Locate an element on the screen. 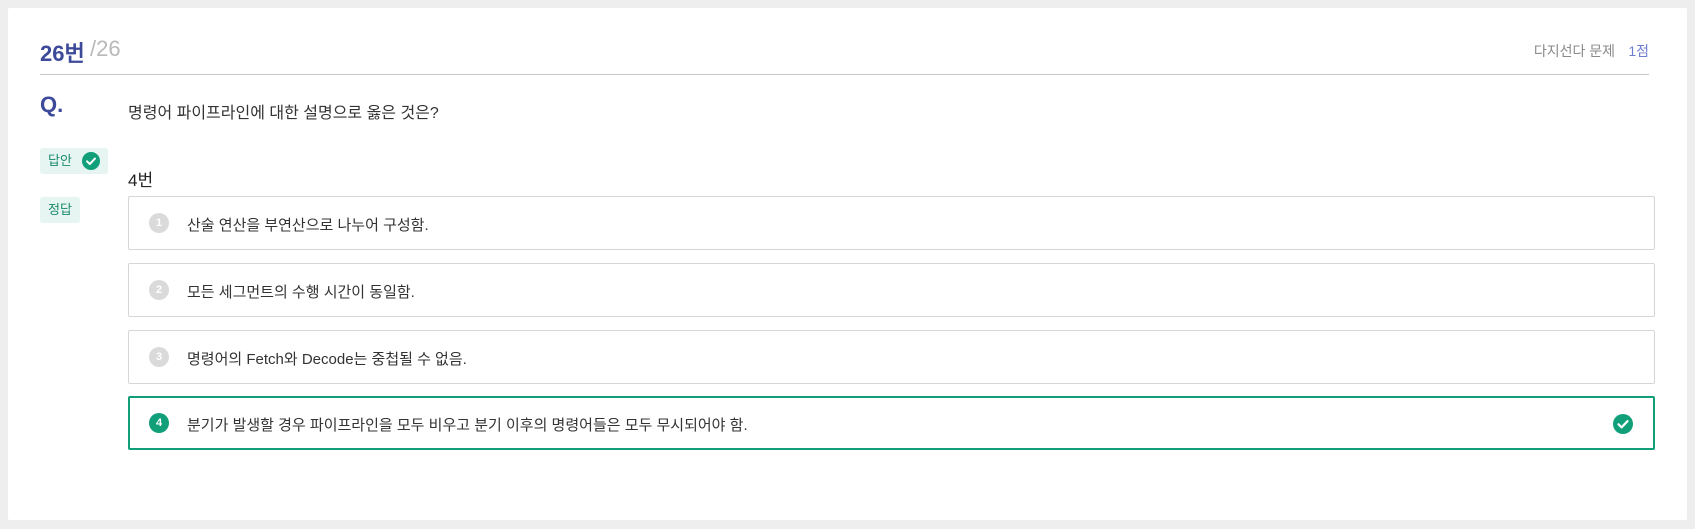 This screenshot has height=529, width=1695. choice-option-3: 3 명령어의 Fetch와 Decode는 중첩될 수 없음. is located at coordinates (891, 357).